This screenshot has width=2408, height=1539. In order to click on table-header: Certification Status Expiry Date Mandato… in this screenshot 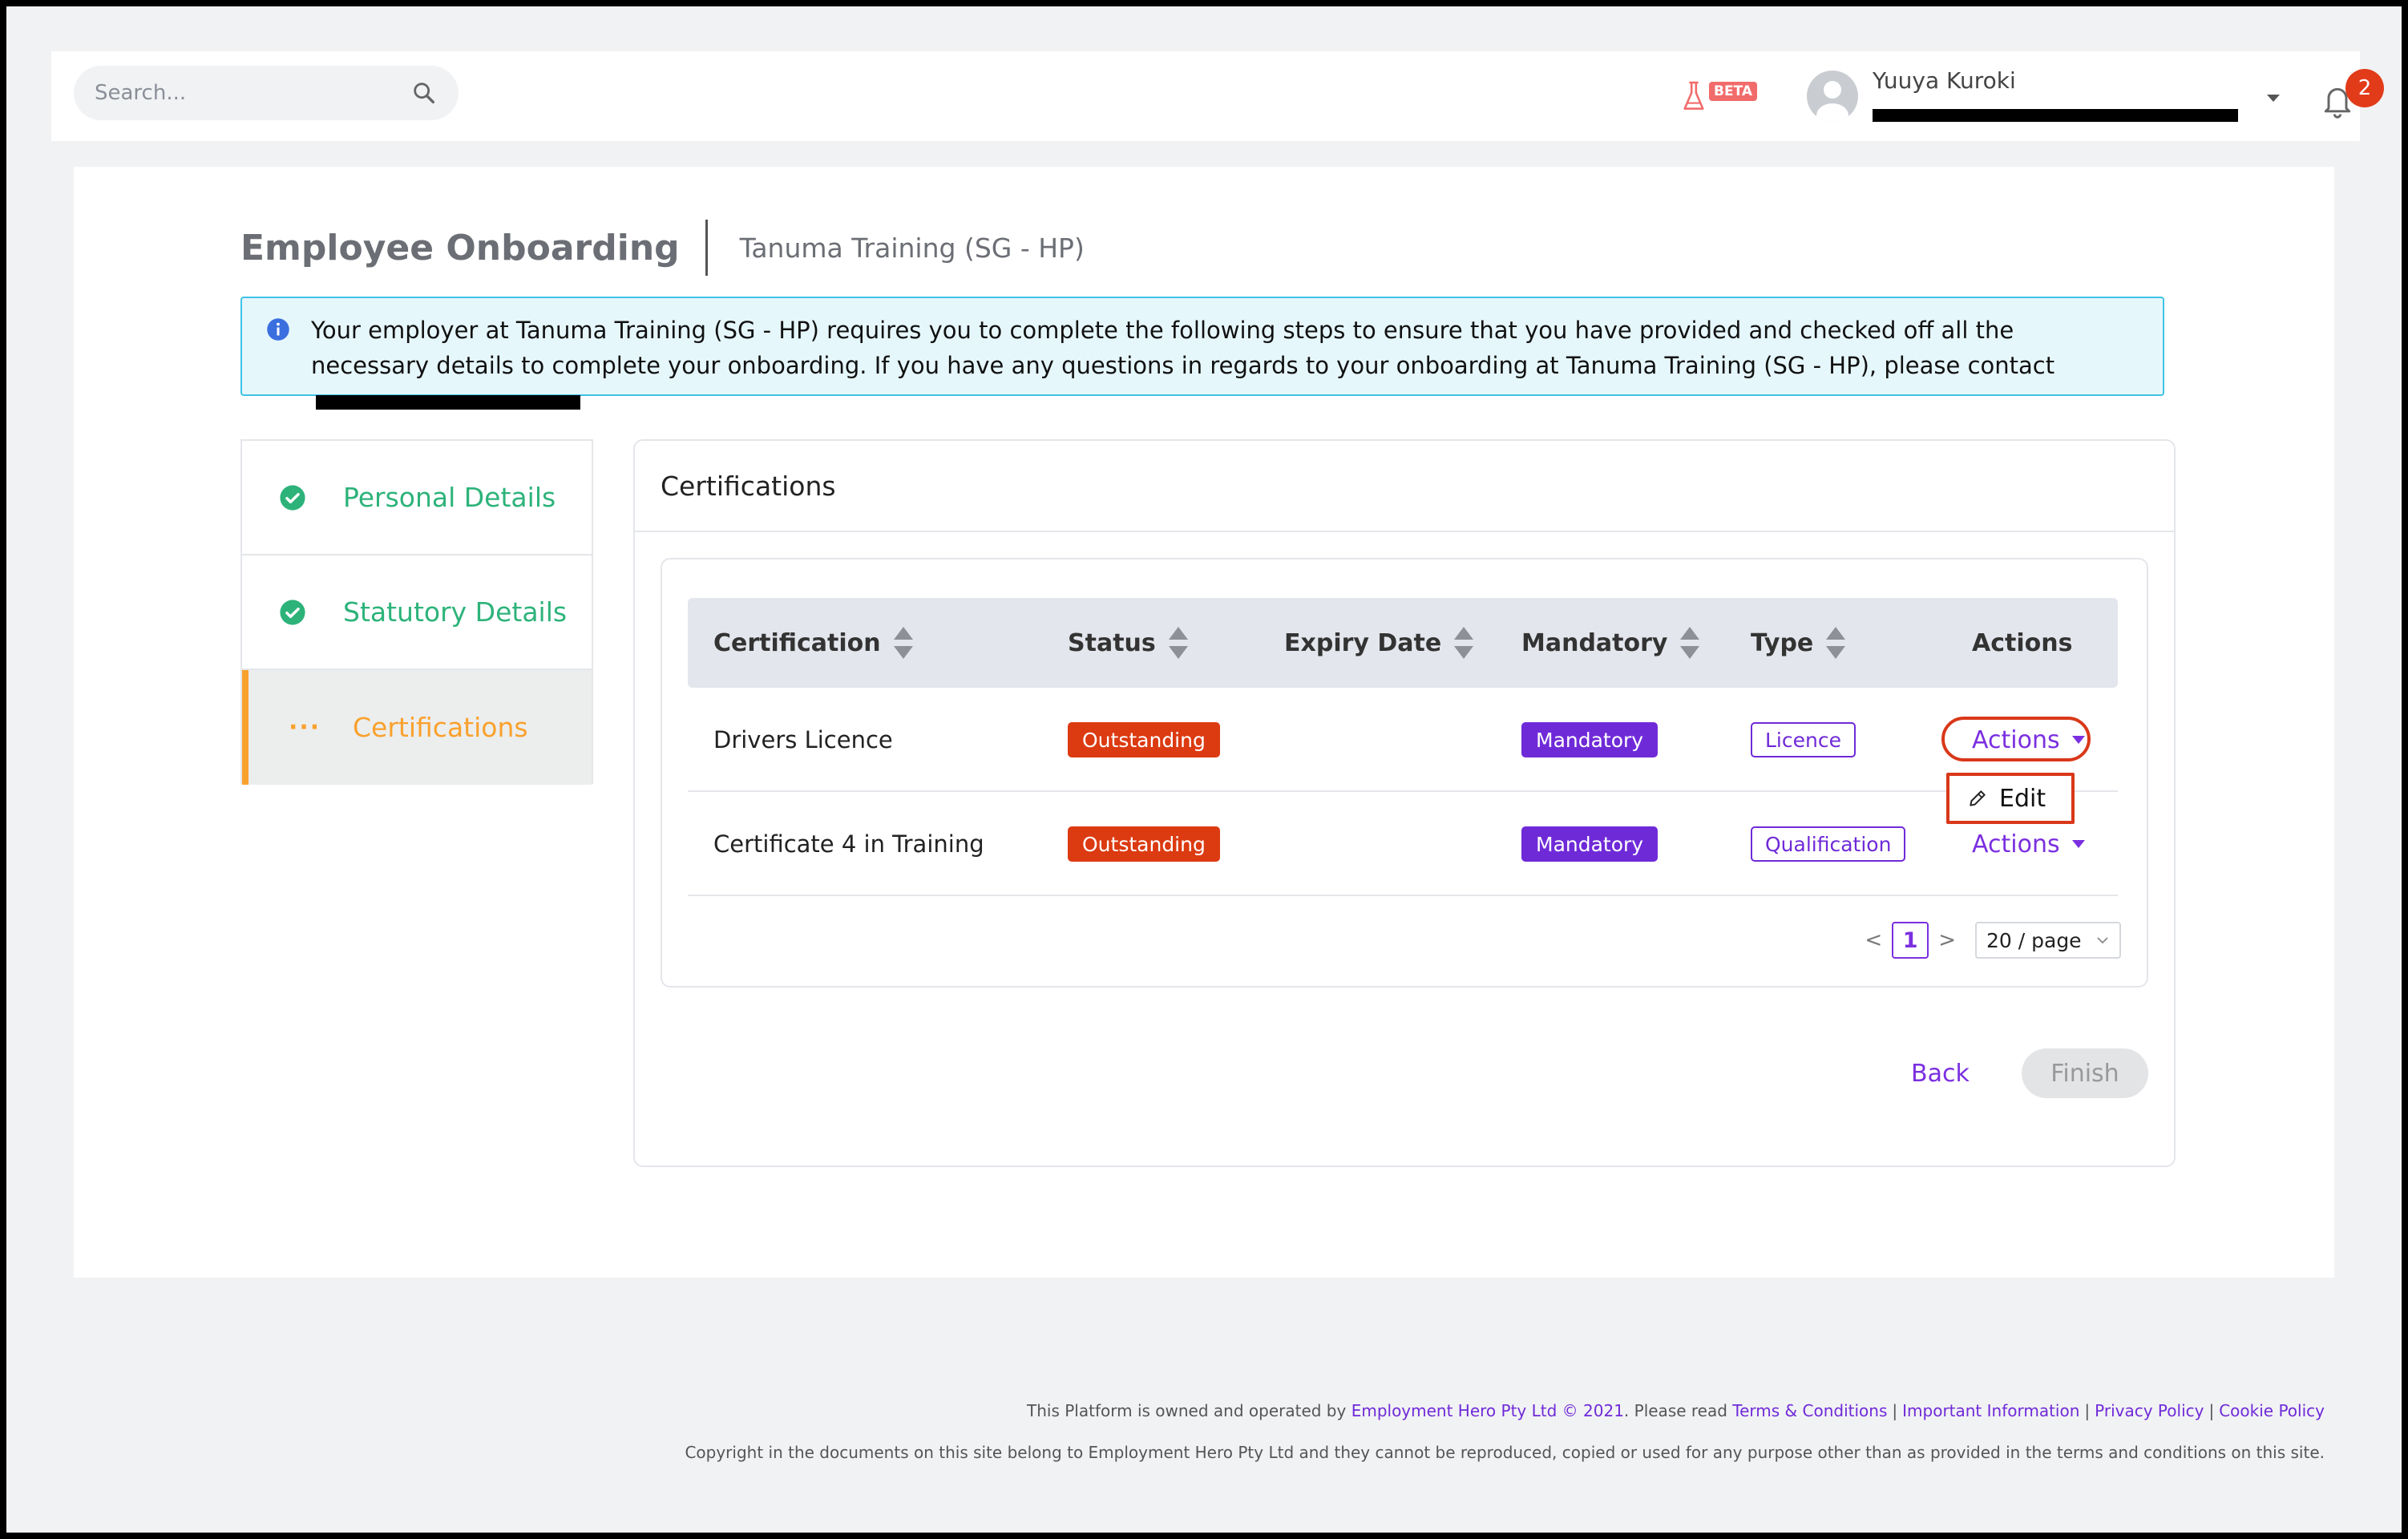, I will do `click(1403, 643)`.